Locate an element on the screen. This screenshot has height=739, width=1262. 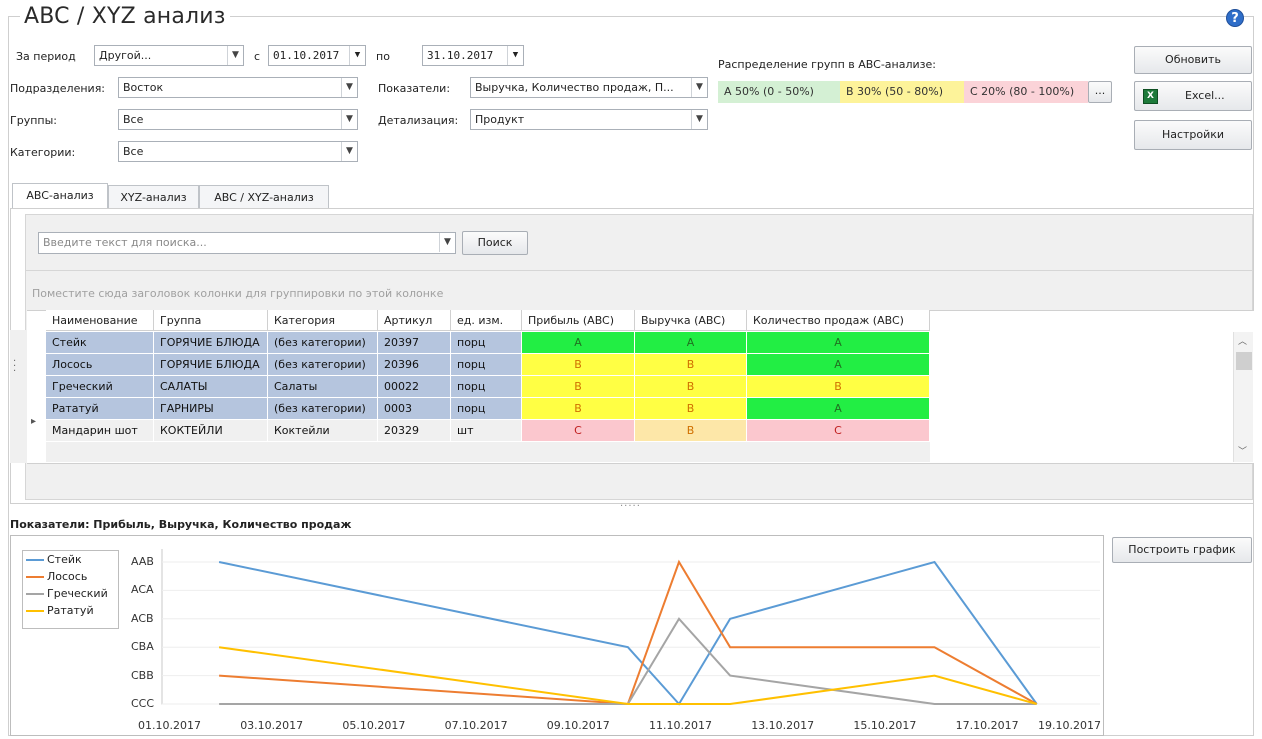
legend-label: Стейк is located at coordinates (64, 559).